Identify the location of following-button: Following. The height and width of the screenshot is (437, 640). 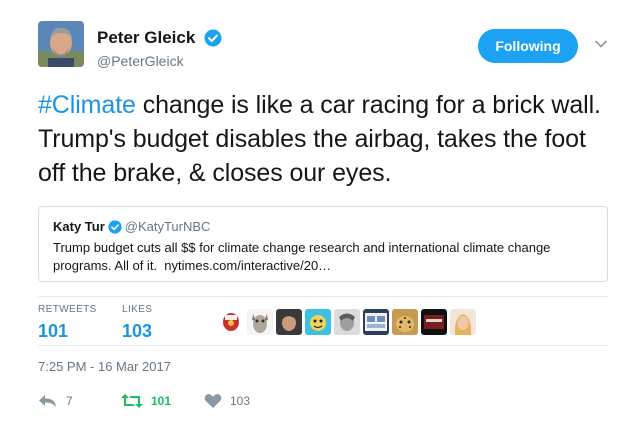
(528, 46).